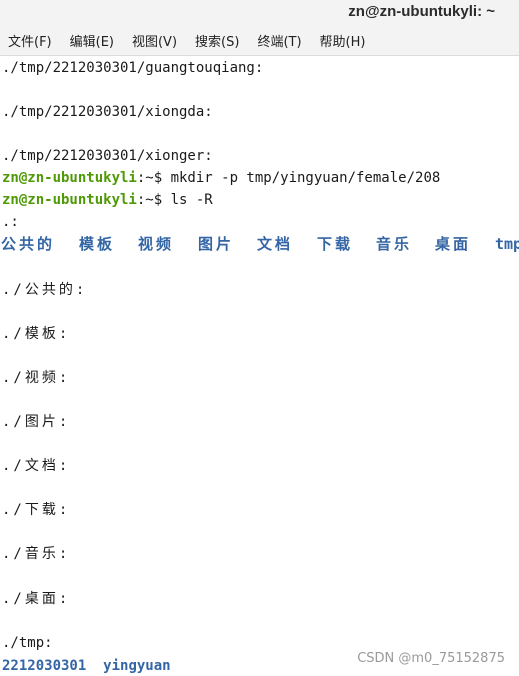 The height and width of the screenshot is (676, 519). Describe the element at coordinates (156, 244) in the screenshot. I see `directory-entry: 视频` at that location.